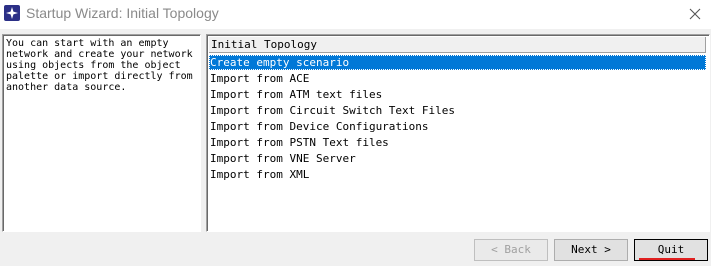 The height and width of the screenshot is (266, 711). Describe the element at coordinates (457, 174) in the screenshot. I see `list-item-import-xml: Import from XML` at that location.